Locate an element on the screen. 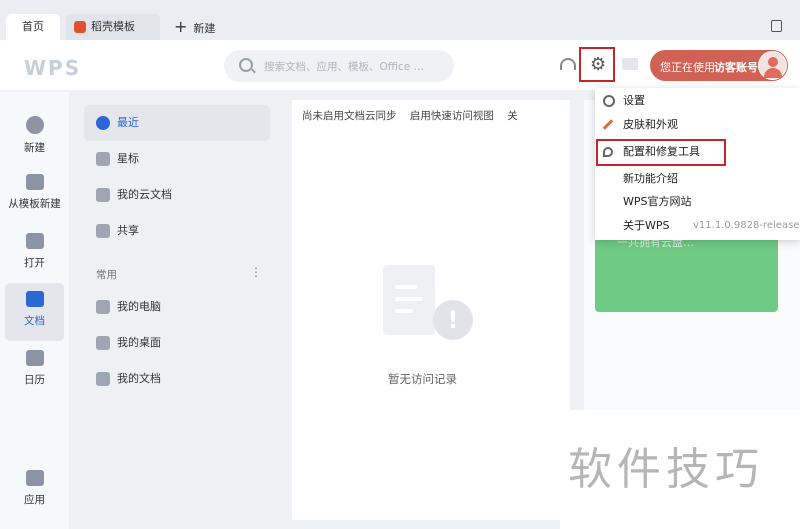  file-nav-desktop: 我的桌面 is located at coordinates (177, 343).